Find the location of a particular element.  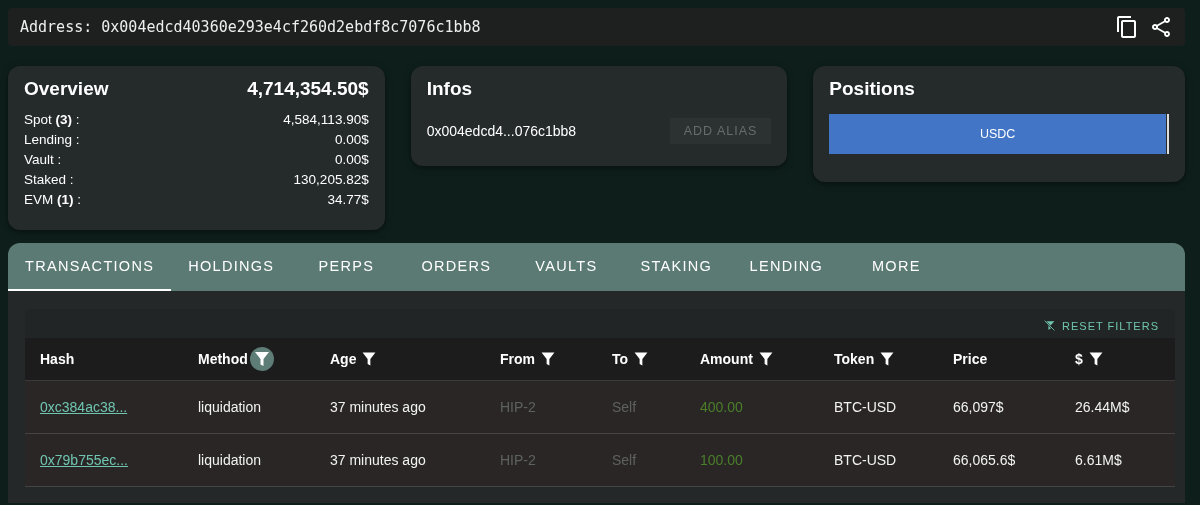

position-segment: USDC is located at coordinates (997, 134).